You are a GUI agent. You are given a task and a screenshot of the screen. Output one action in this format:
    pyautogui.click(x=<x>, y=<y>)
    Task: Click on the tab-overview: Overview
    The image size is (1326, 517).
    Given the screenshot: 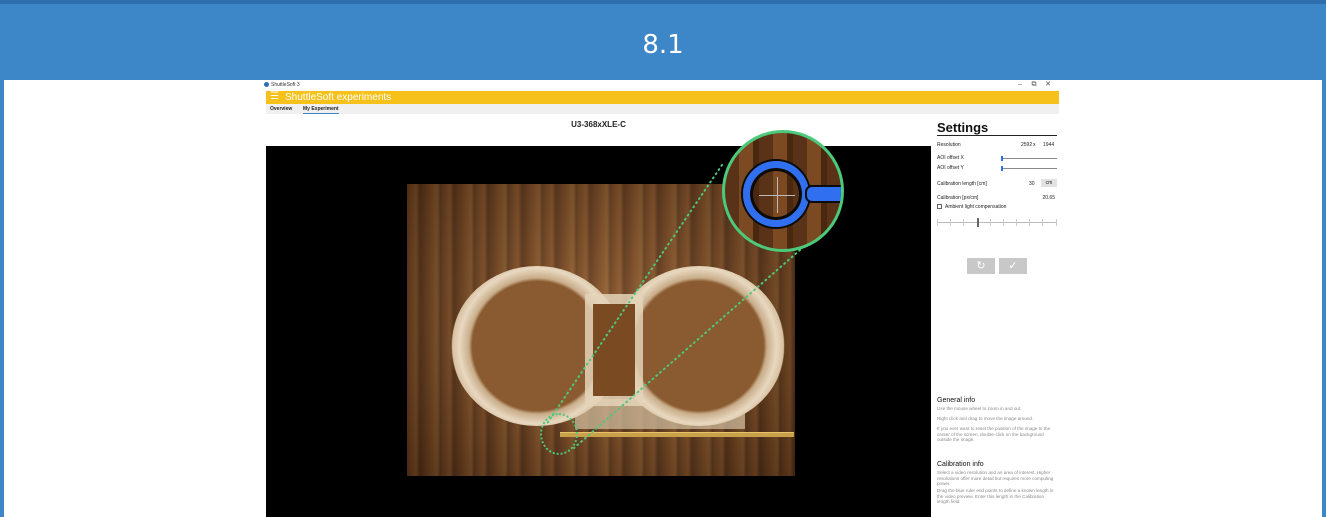 What is the action you would take?
    pyautogui.click(x=281, y=109)
    